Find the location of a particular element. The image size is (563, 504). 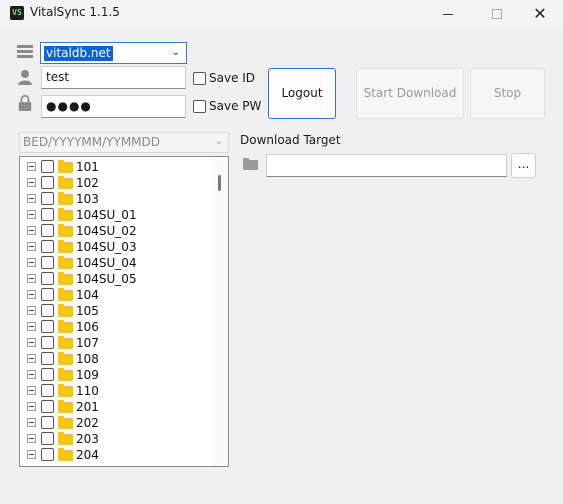

tree-item-label: 204 is located at coordinates (87, 455).